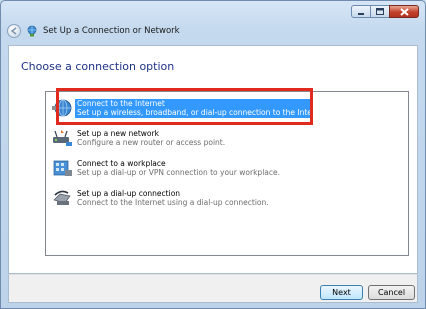 Image resolution: width=426 pixels, height=309 pixels. I want to click on back-arrow-icon, so click(13, 31).